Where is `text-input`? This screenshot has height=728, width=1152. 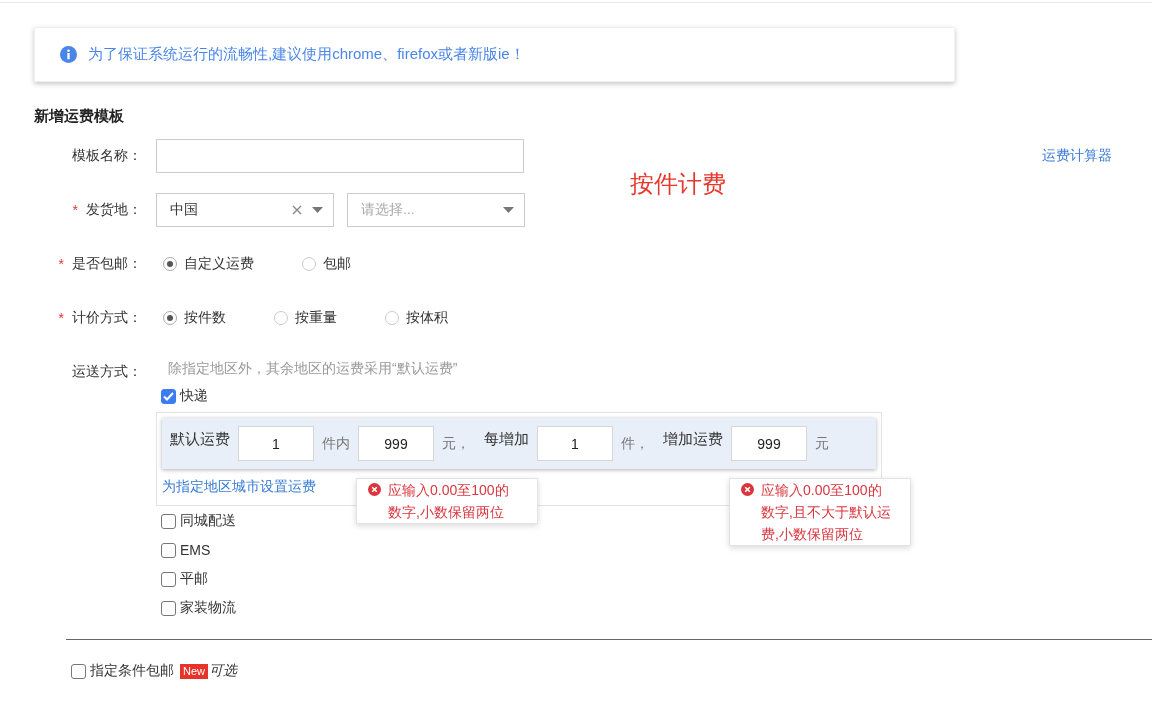
text-input is located at coordinates (340, 156).